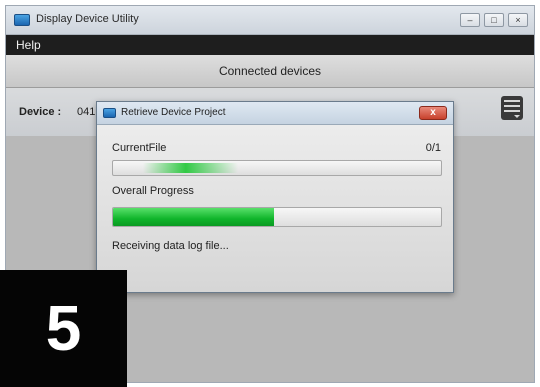  I want to click on maximize-button: □, so click(494, 20).